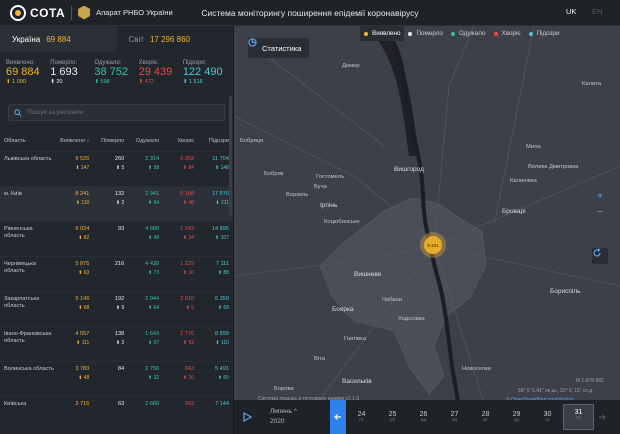 Image resolution: width=620 pixels, height=434 pixels. What do you see at coordinates (202, 72) in the screenshot?
I see `total-suspected-value: 122 490` at bounding box center [202, 72].